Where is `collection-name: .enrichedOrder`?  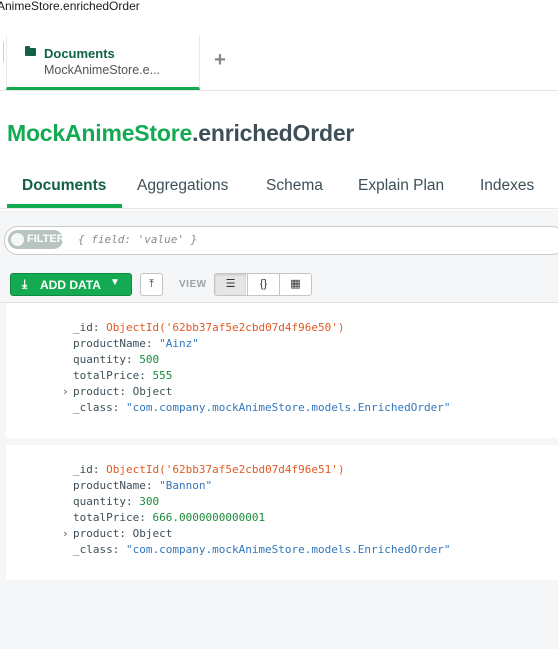
collection-name: .enrichedOrder is located at coordinates (273, 133).